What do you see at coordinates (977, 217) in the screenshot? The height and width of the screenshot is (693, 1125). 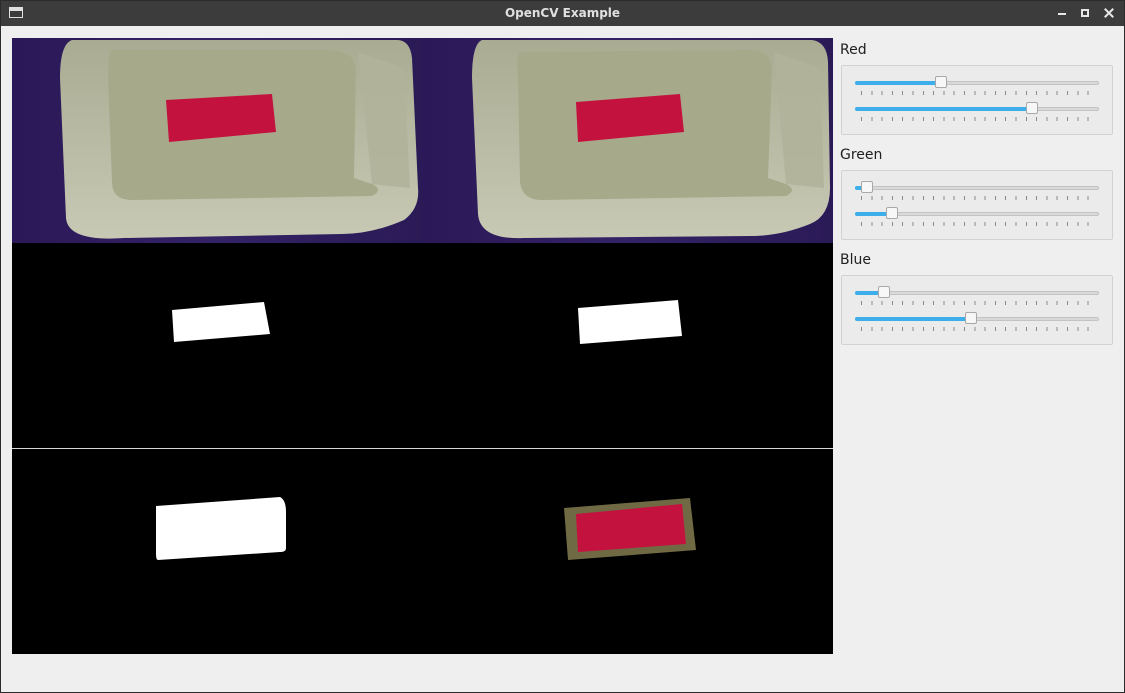 I see `green-max-slider` at bounding box center [977, 217].